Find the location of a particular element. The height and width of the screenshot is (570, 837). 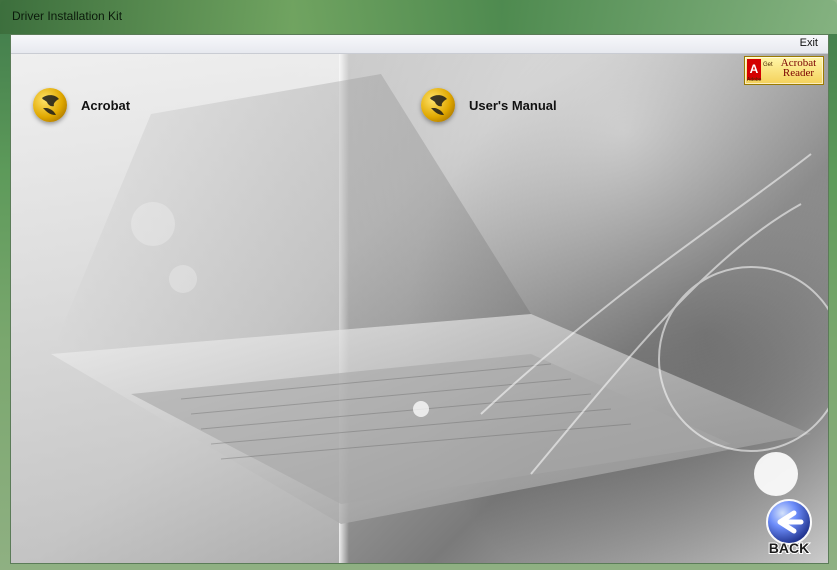

get-acrobat-reader-badge: A Get Acrobat Reader Adobe is located at coordinates (784, 70).